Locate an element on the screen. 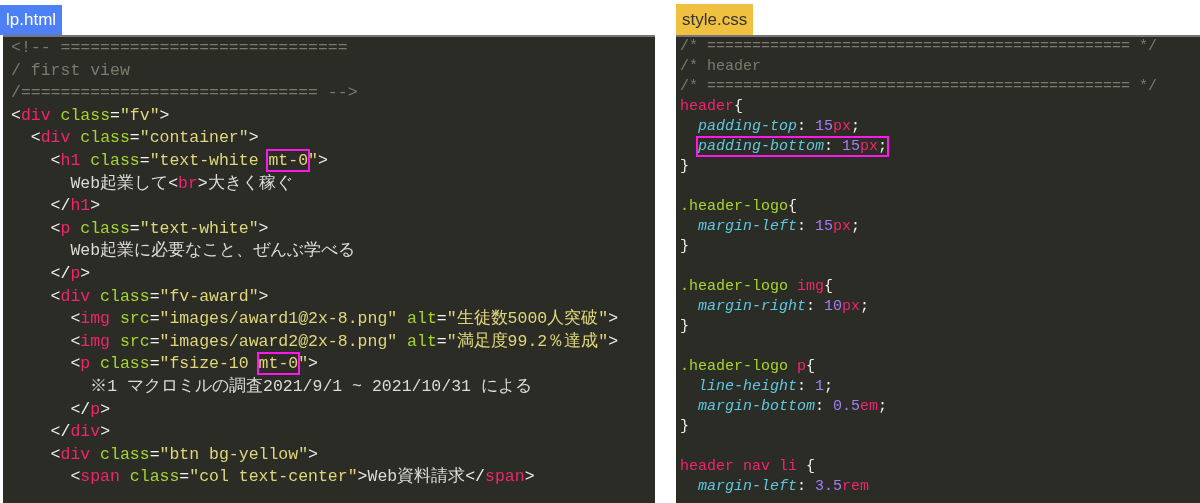  code-line: / first view is located at coordinates (71, 70).